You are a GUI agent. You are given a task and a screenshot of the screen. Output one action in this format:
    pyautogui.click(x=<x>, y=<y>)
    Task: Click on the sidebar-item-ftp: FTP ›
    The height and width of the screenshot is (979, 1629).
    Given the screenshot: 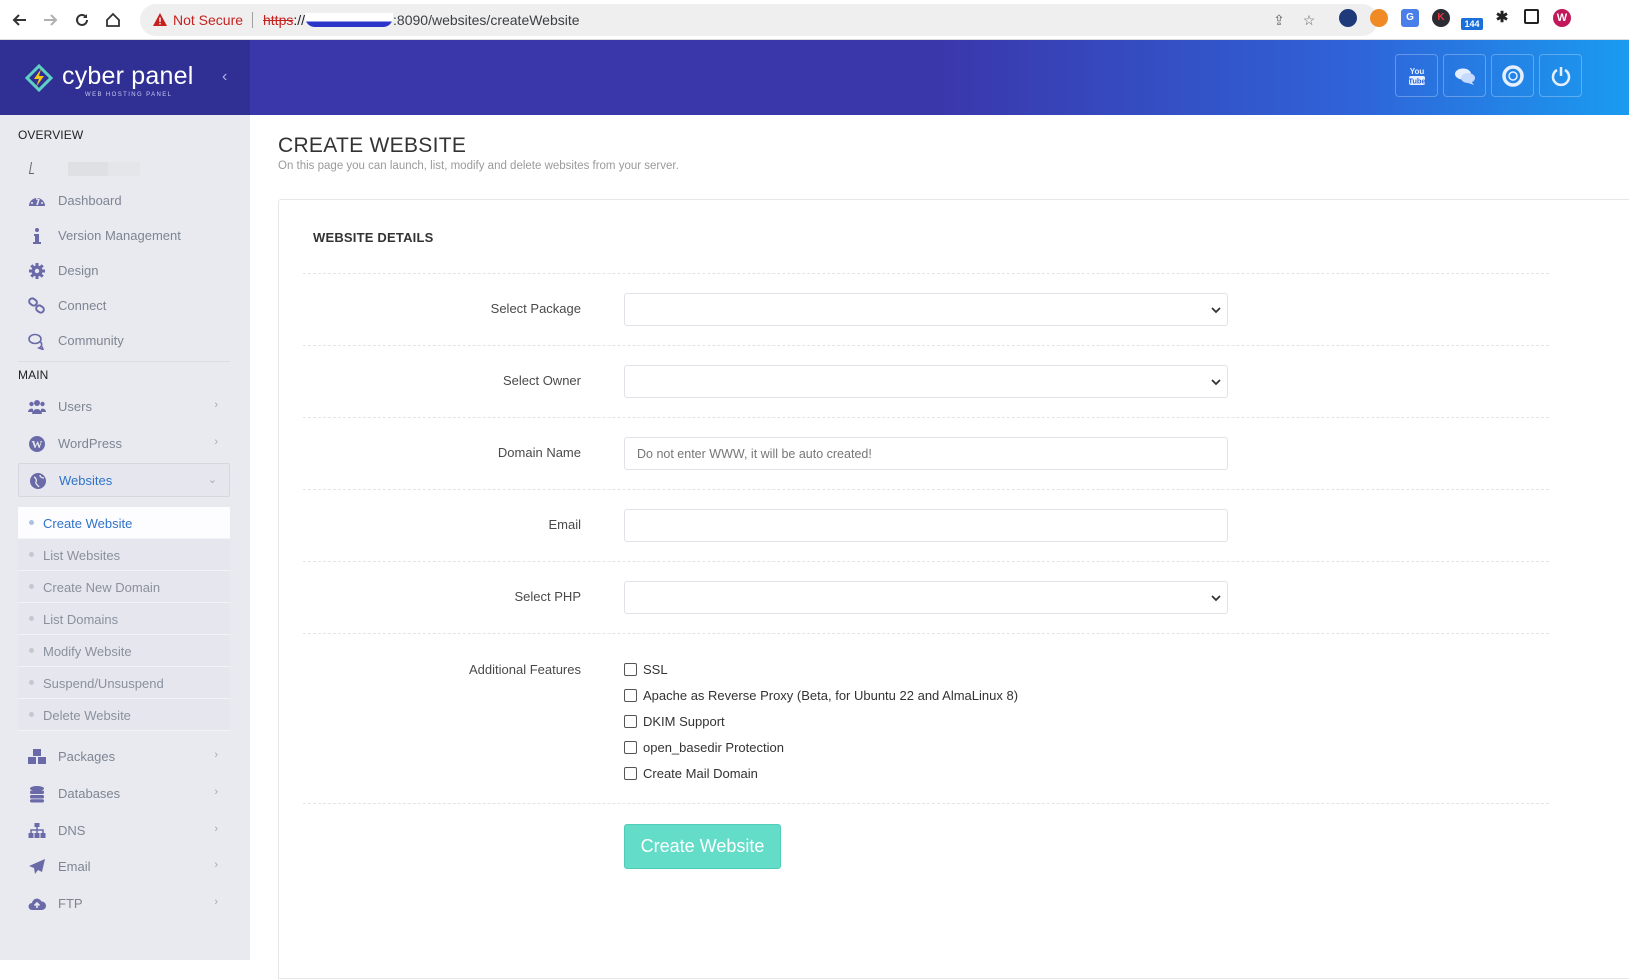 What is the action you would take?
    pyautogui.click(x=124, y=904)
    